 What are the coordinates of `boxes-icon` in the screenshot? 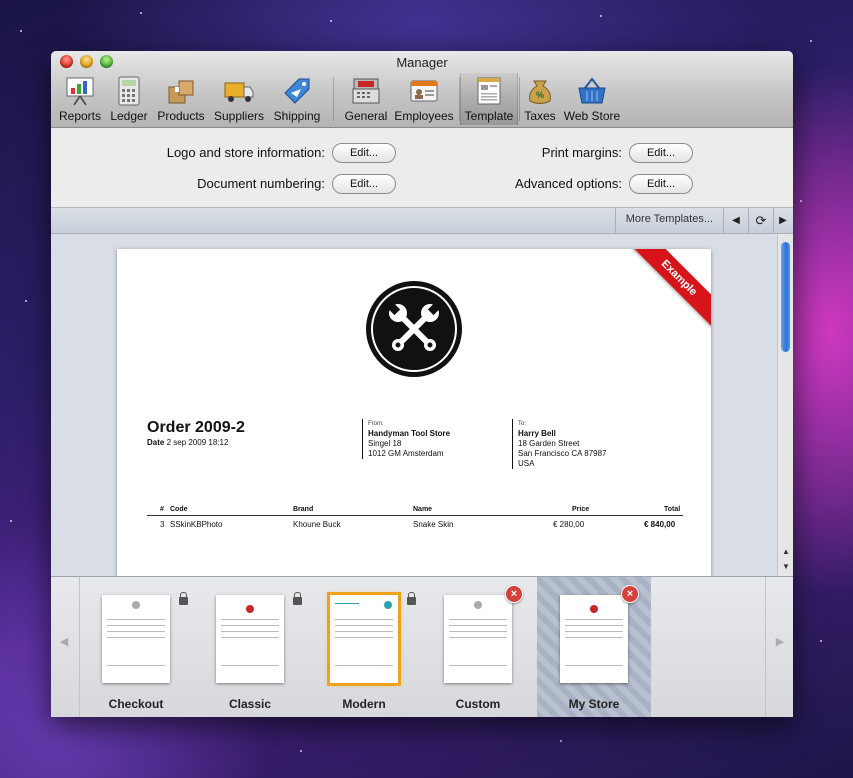 It's located at (181, 91).